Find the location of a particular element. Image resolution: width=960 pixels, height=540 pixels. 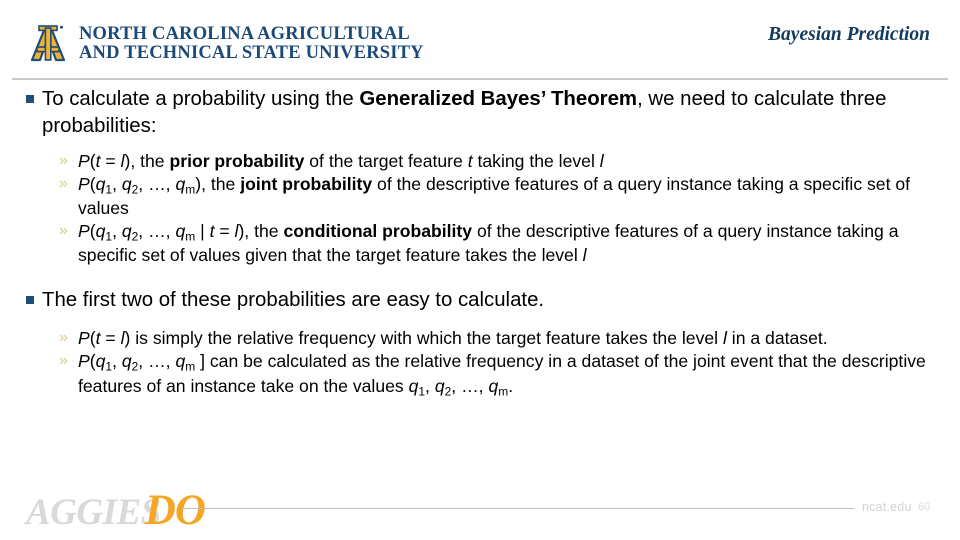

footer-divider is located at coordinates (518, 508).